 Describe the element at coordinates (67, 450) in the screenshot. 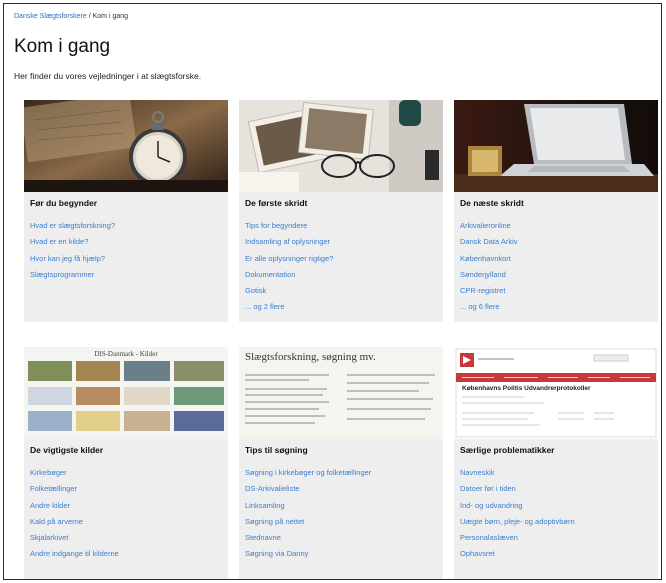

I see `card-title: De vigtigste kilder` at that location.